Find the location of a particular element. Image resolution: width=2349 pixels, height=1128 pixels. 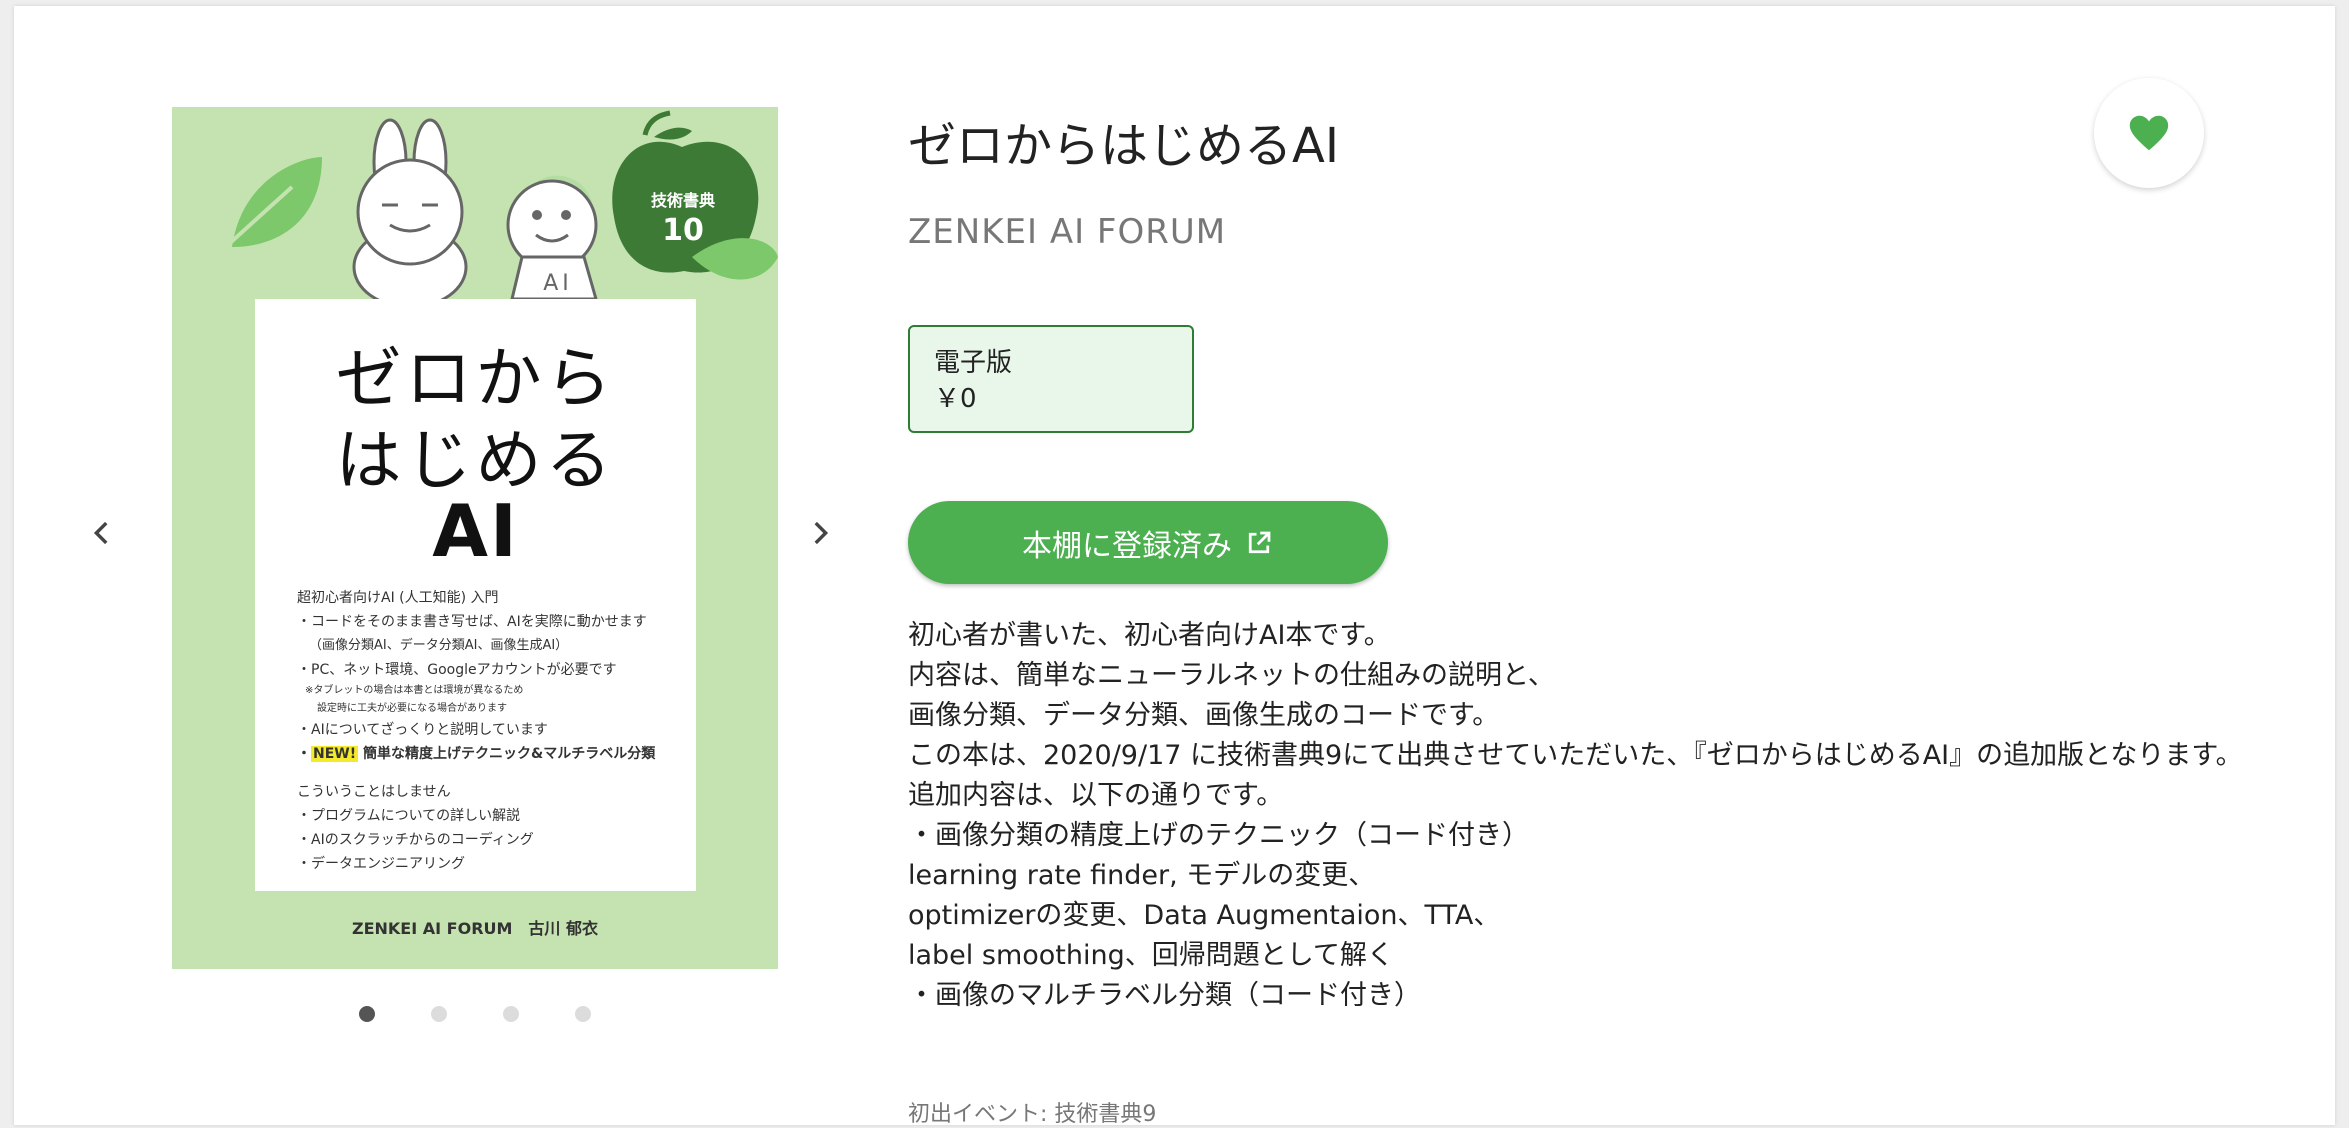

external-link-icon is located at coordinates (1259, 542).